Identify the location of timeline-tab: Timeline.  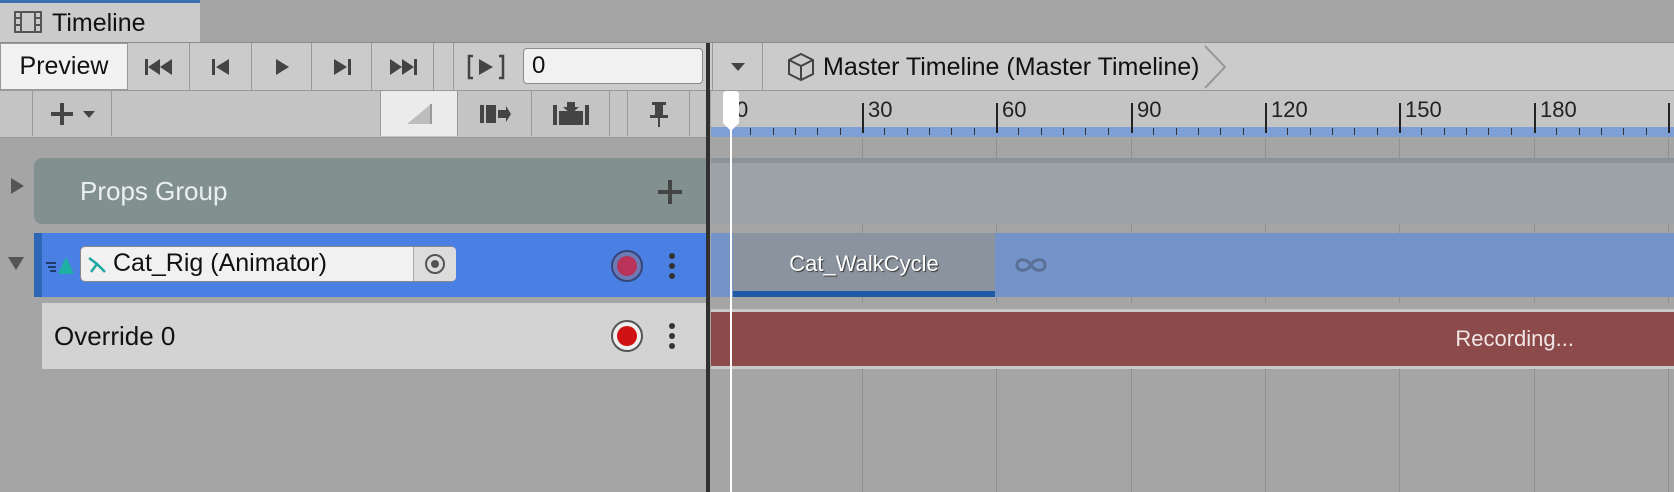
(100, 21).